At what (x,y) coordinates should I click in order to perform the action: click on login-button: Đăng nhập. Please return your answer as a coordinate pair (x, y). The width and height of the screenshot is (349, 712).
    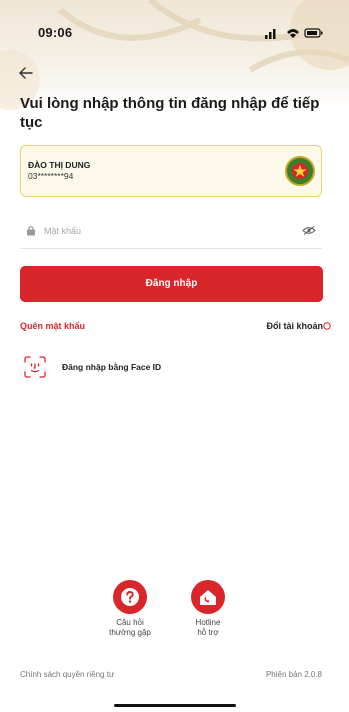
    Looking at the image, I should click on (171, 284).